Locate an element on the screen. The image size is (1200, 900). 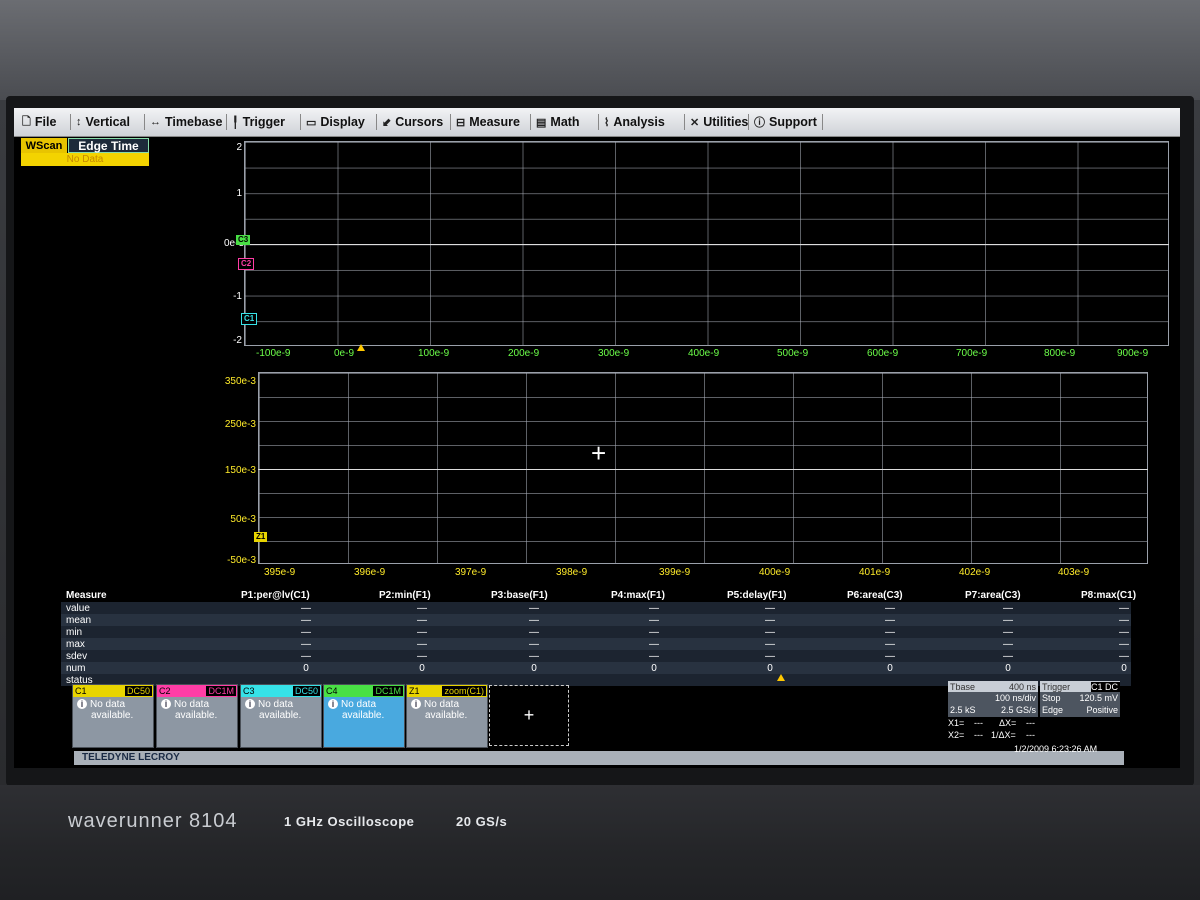
channel-descriptor-c2: C2 DC1M i No data available. is located at coordinates (197, 716).